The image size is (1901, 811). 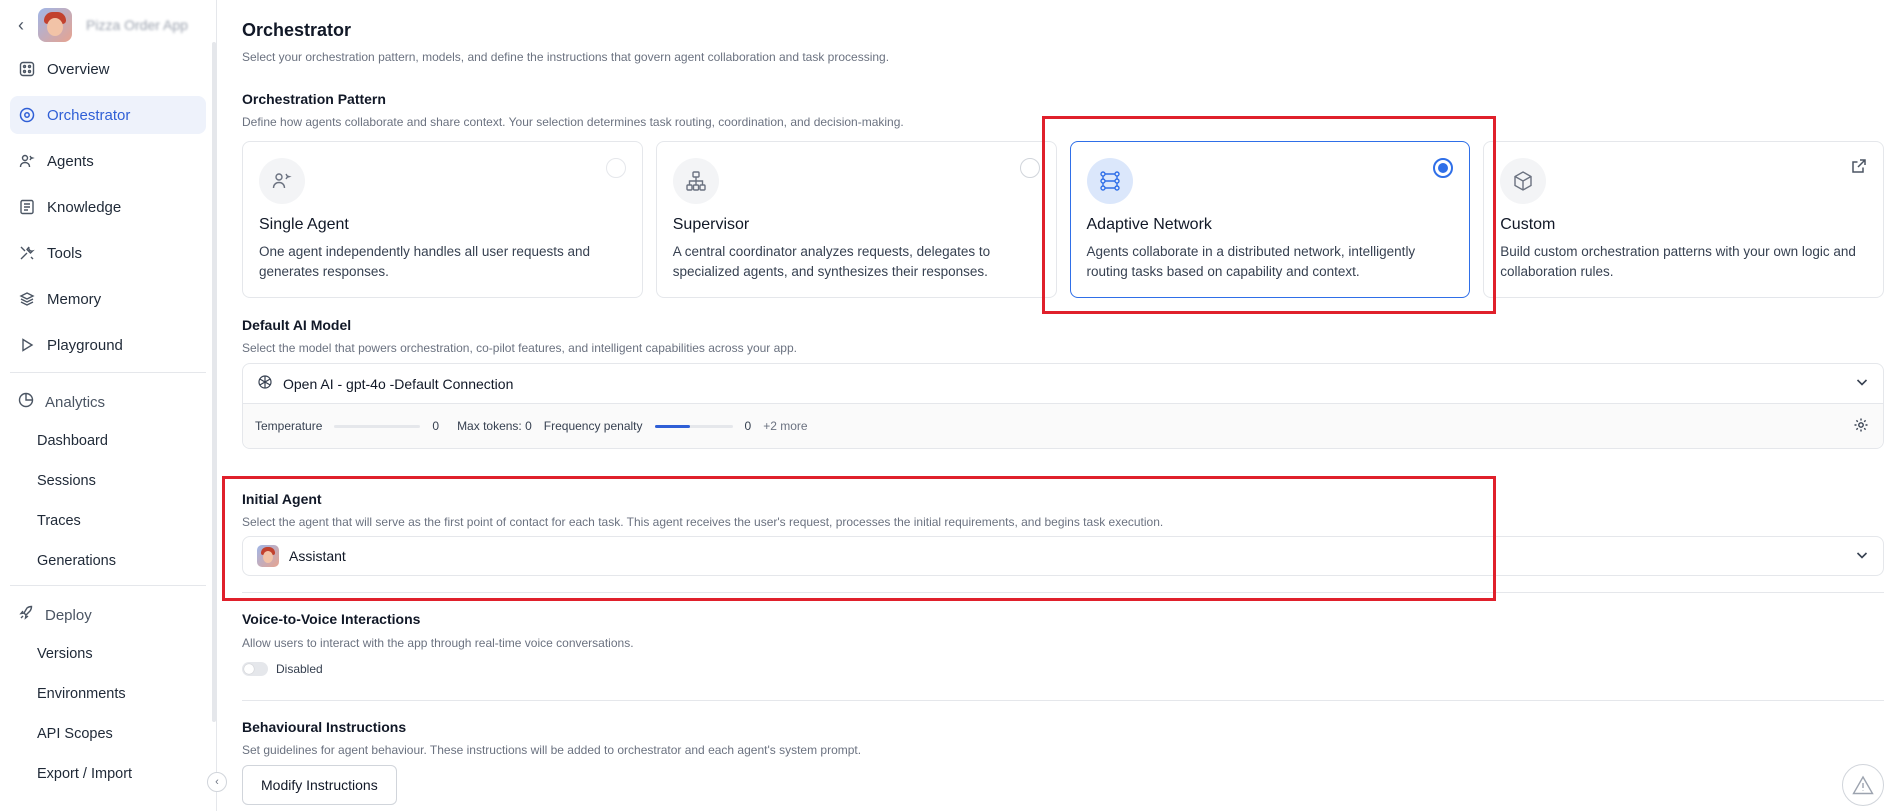 What do you see at coordinates (1029, 168) in the screenshot?
I see `radio-supervisor` at bounding box center [1029, 168].